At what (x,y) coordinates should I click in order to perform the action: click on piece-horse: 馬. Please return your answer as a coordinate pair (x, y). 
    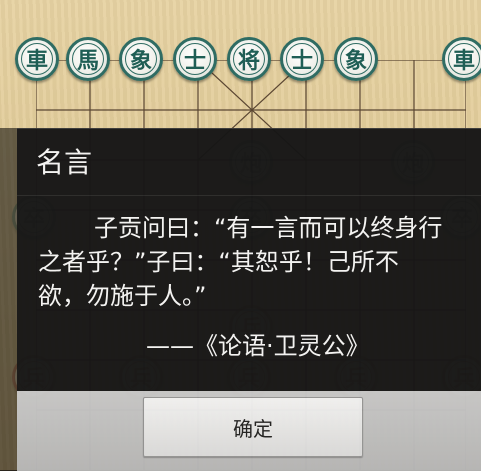
    Looking at the image, I should click on (88, 59).